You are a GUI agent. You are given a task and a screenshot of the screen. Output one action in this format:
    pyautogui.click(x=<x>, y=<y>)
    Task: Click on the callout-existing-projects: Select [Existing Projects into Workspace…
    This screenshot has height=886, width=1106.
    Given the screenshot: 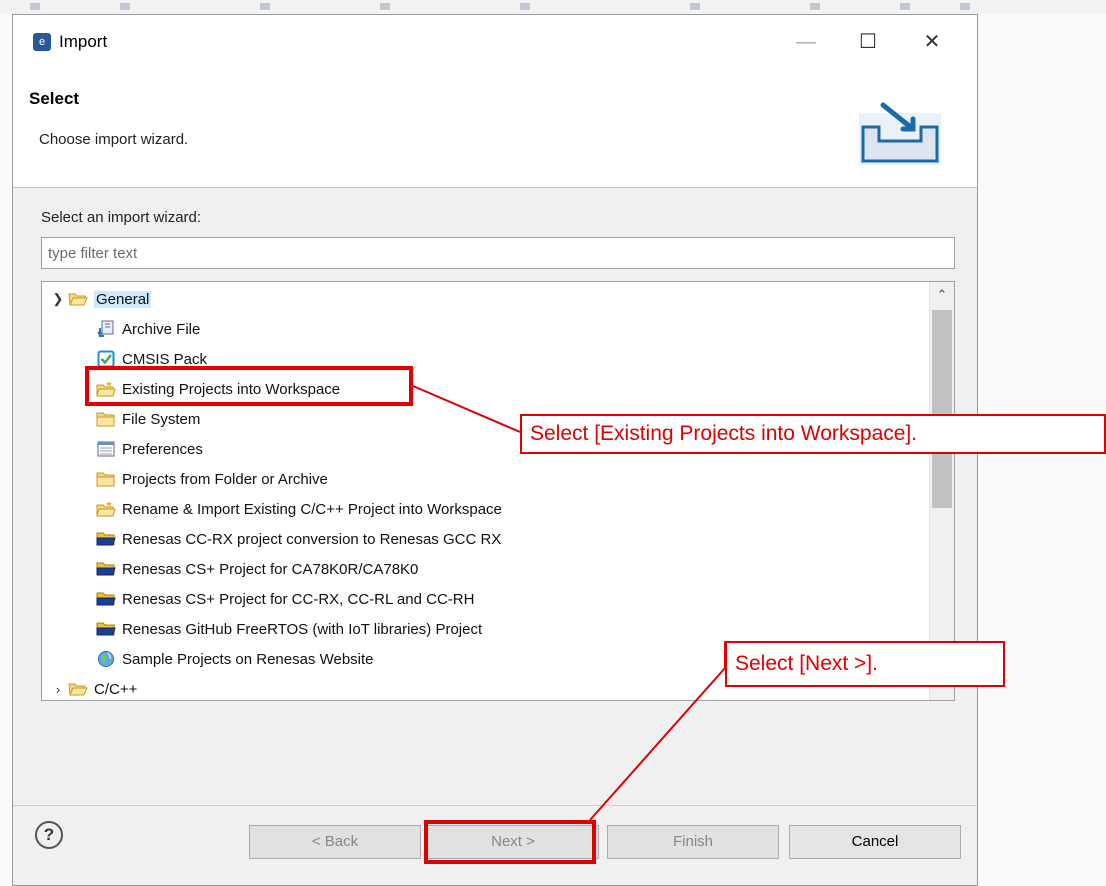 What is the action you would take?
    pyautogui.click(x=813, y=434)
    